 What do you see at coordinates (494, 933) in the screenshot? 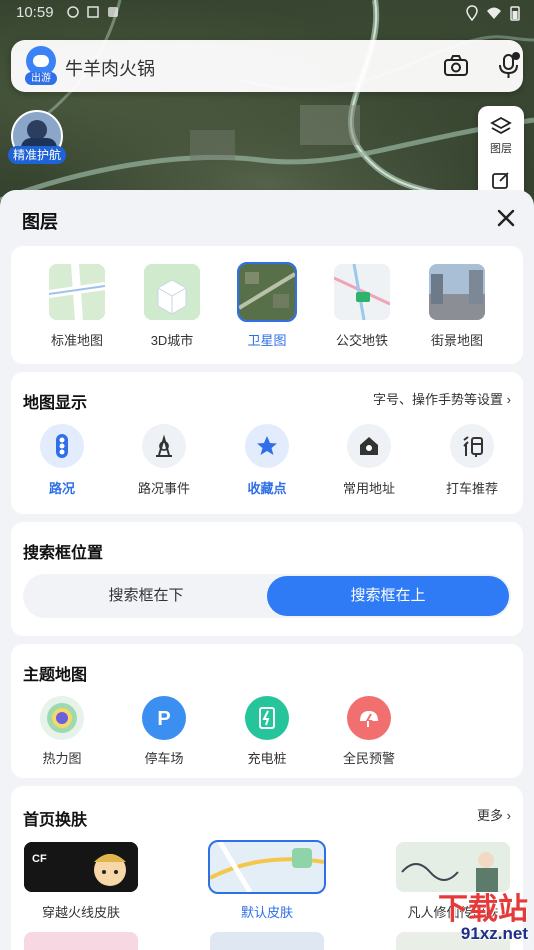
I see `watermark-url: 91xz.net` at bounding box center [494, 933].